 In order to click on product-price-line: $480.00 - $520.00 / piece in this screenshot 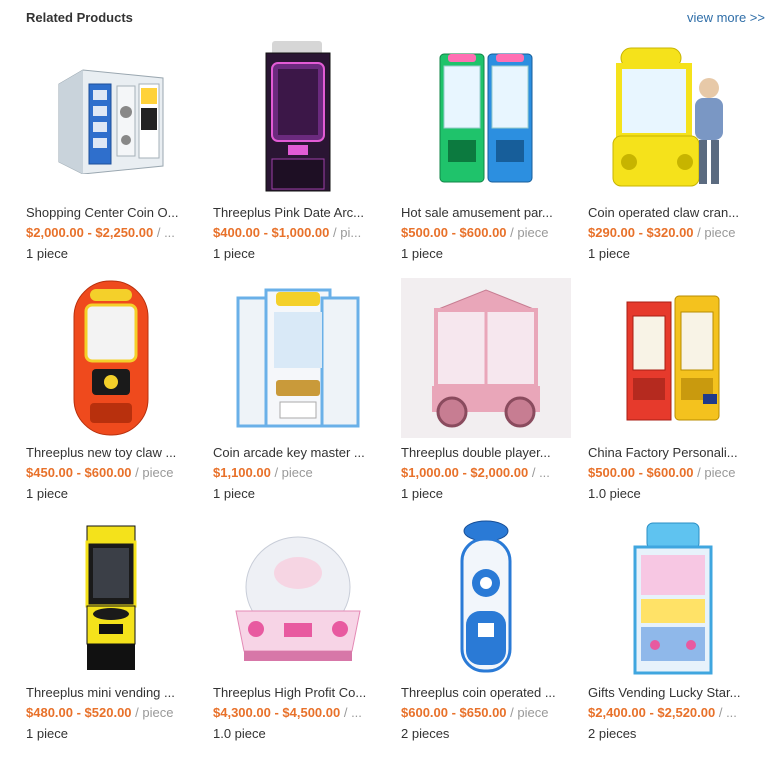, I will do `click(110, 713)`.